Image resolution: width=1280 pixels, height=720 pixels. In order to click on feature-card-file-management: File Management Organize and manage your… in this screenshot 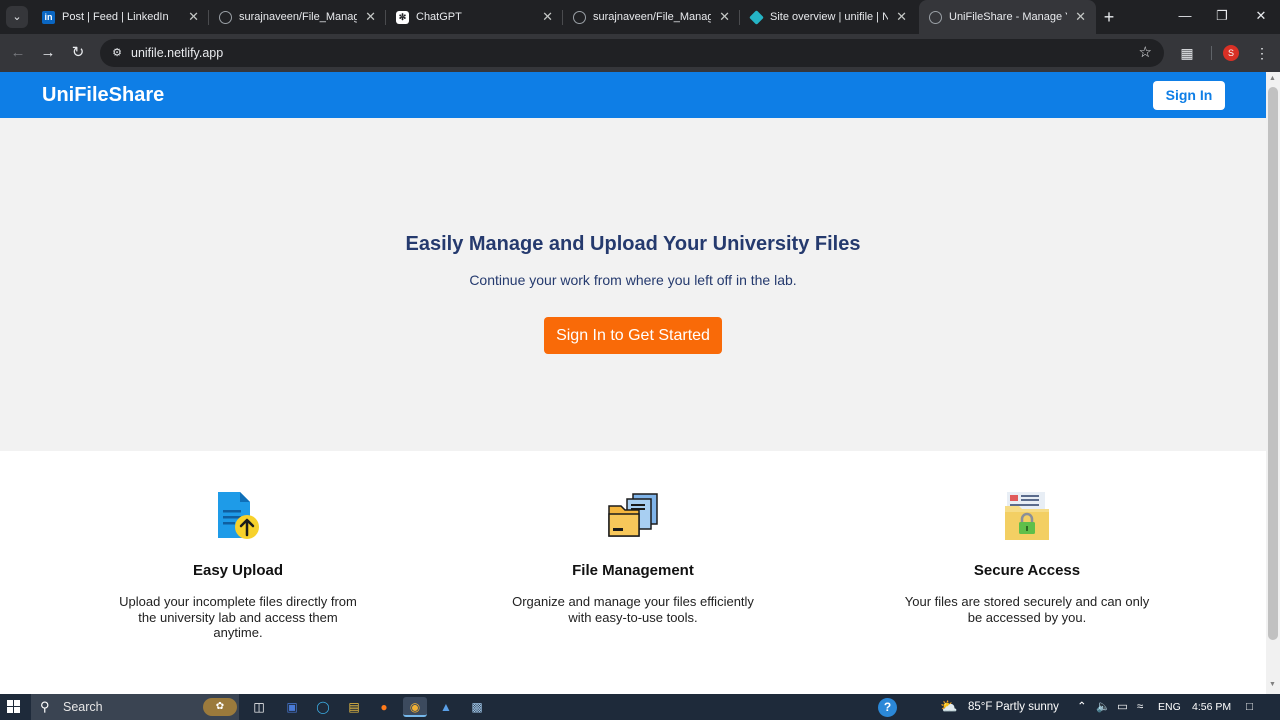, I will do `click(633, 557)`.